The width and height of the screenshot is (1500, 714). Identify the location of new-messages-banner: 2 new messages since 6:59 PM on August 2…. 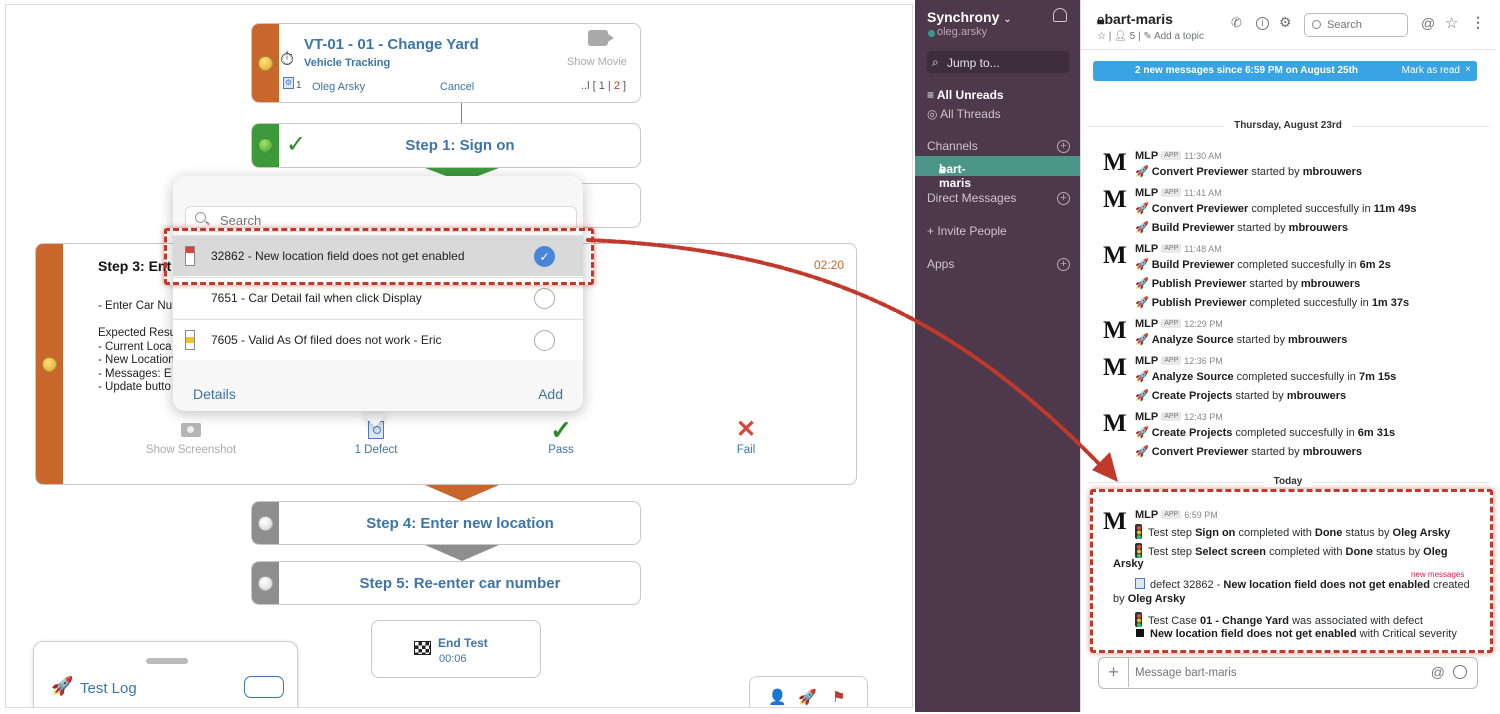
(1285, 71).